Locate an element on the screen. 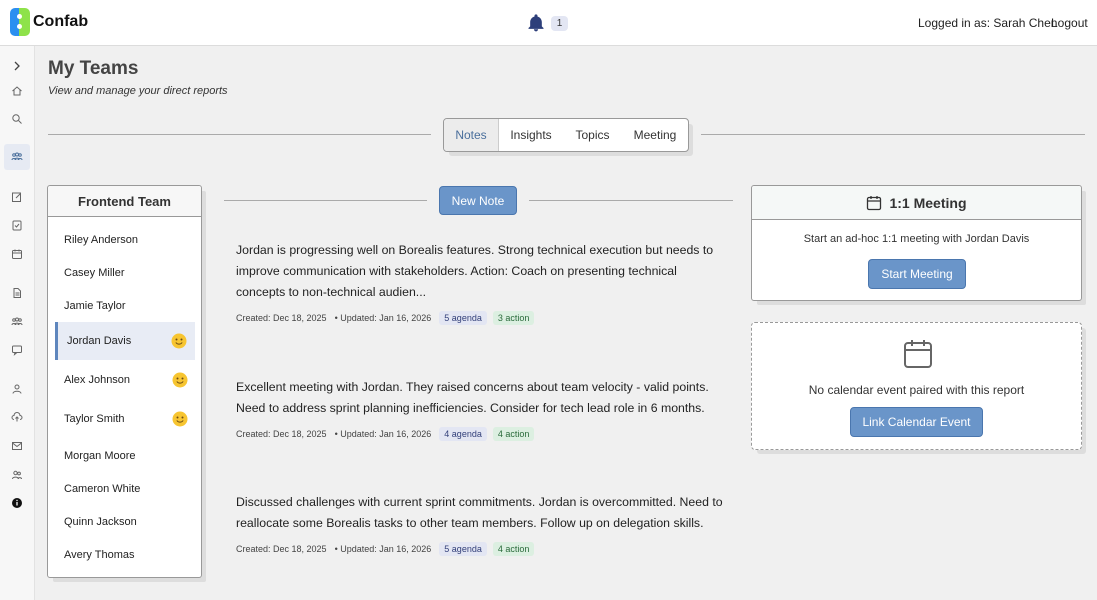  team-member-riley-anderson: Riley Anderson is located at coordinates (126, 240).